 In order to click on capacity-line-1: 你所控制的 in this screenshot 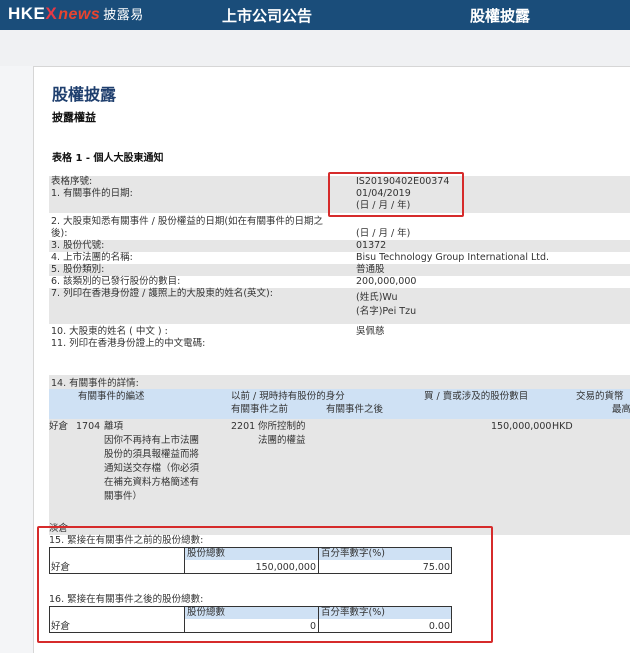, I will do `click(282, 426)`.